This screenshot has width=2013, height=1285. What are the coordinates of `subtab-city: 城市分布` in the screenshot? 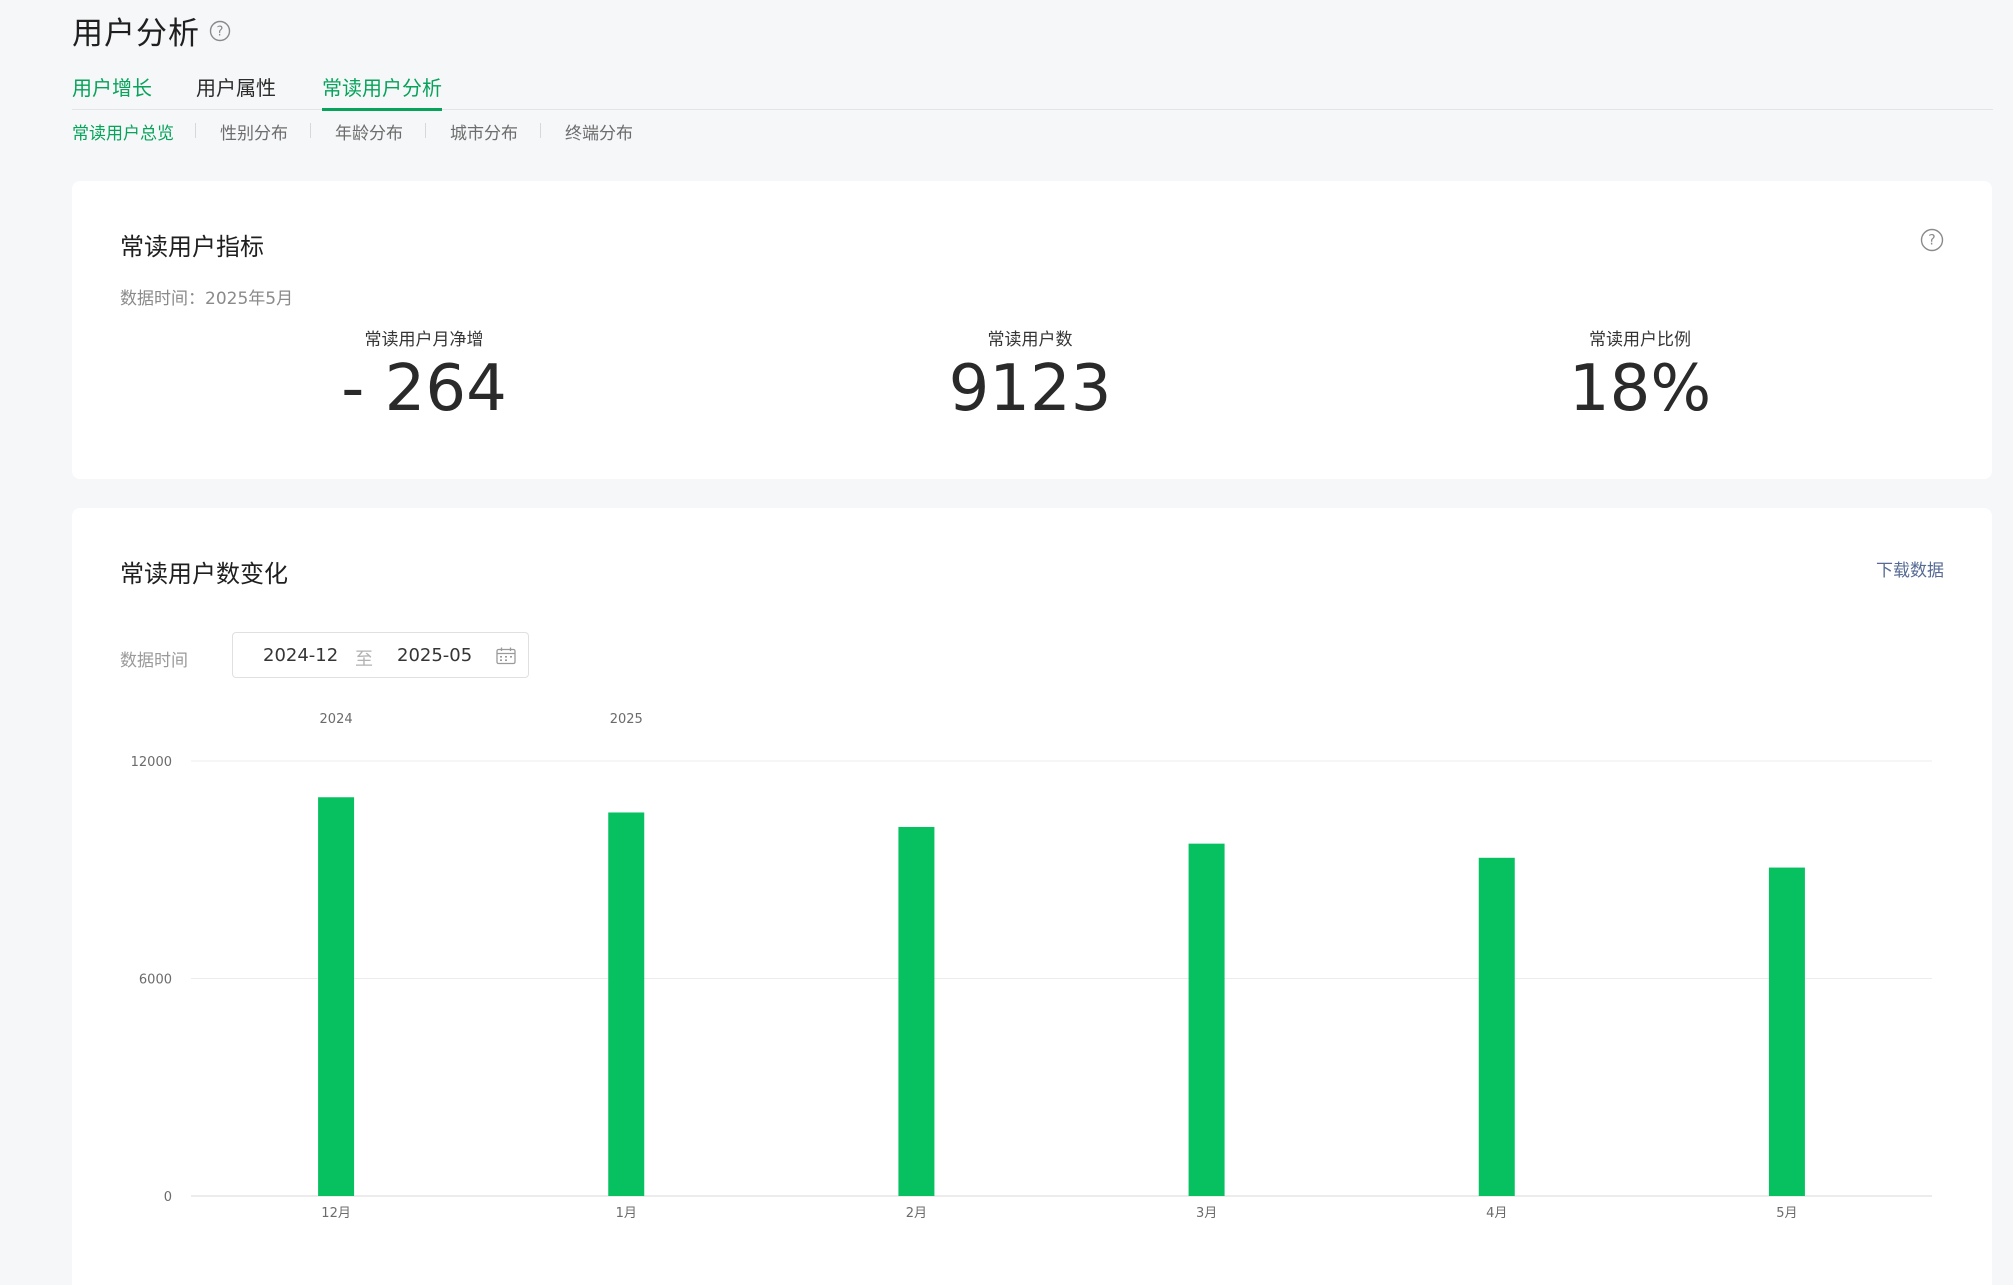 It's located at (484, 131).